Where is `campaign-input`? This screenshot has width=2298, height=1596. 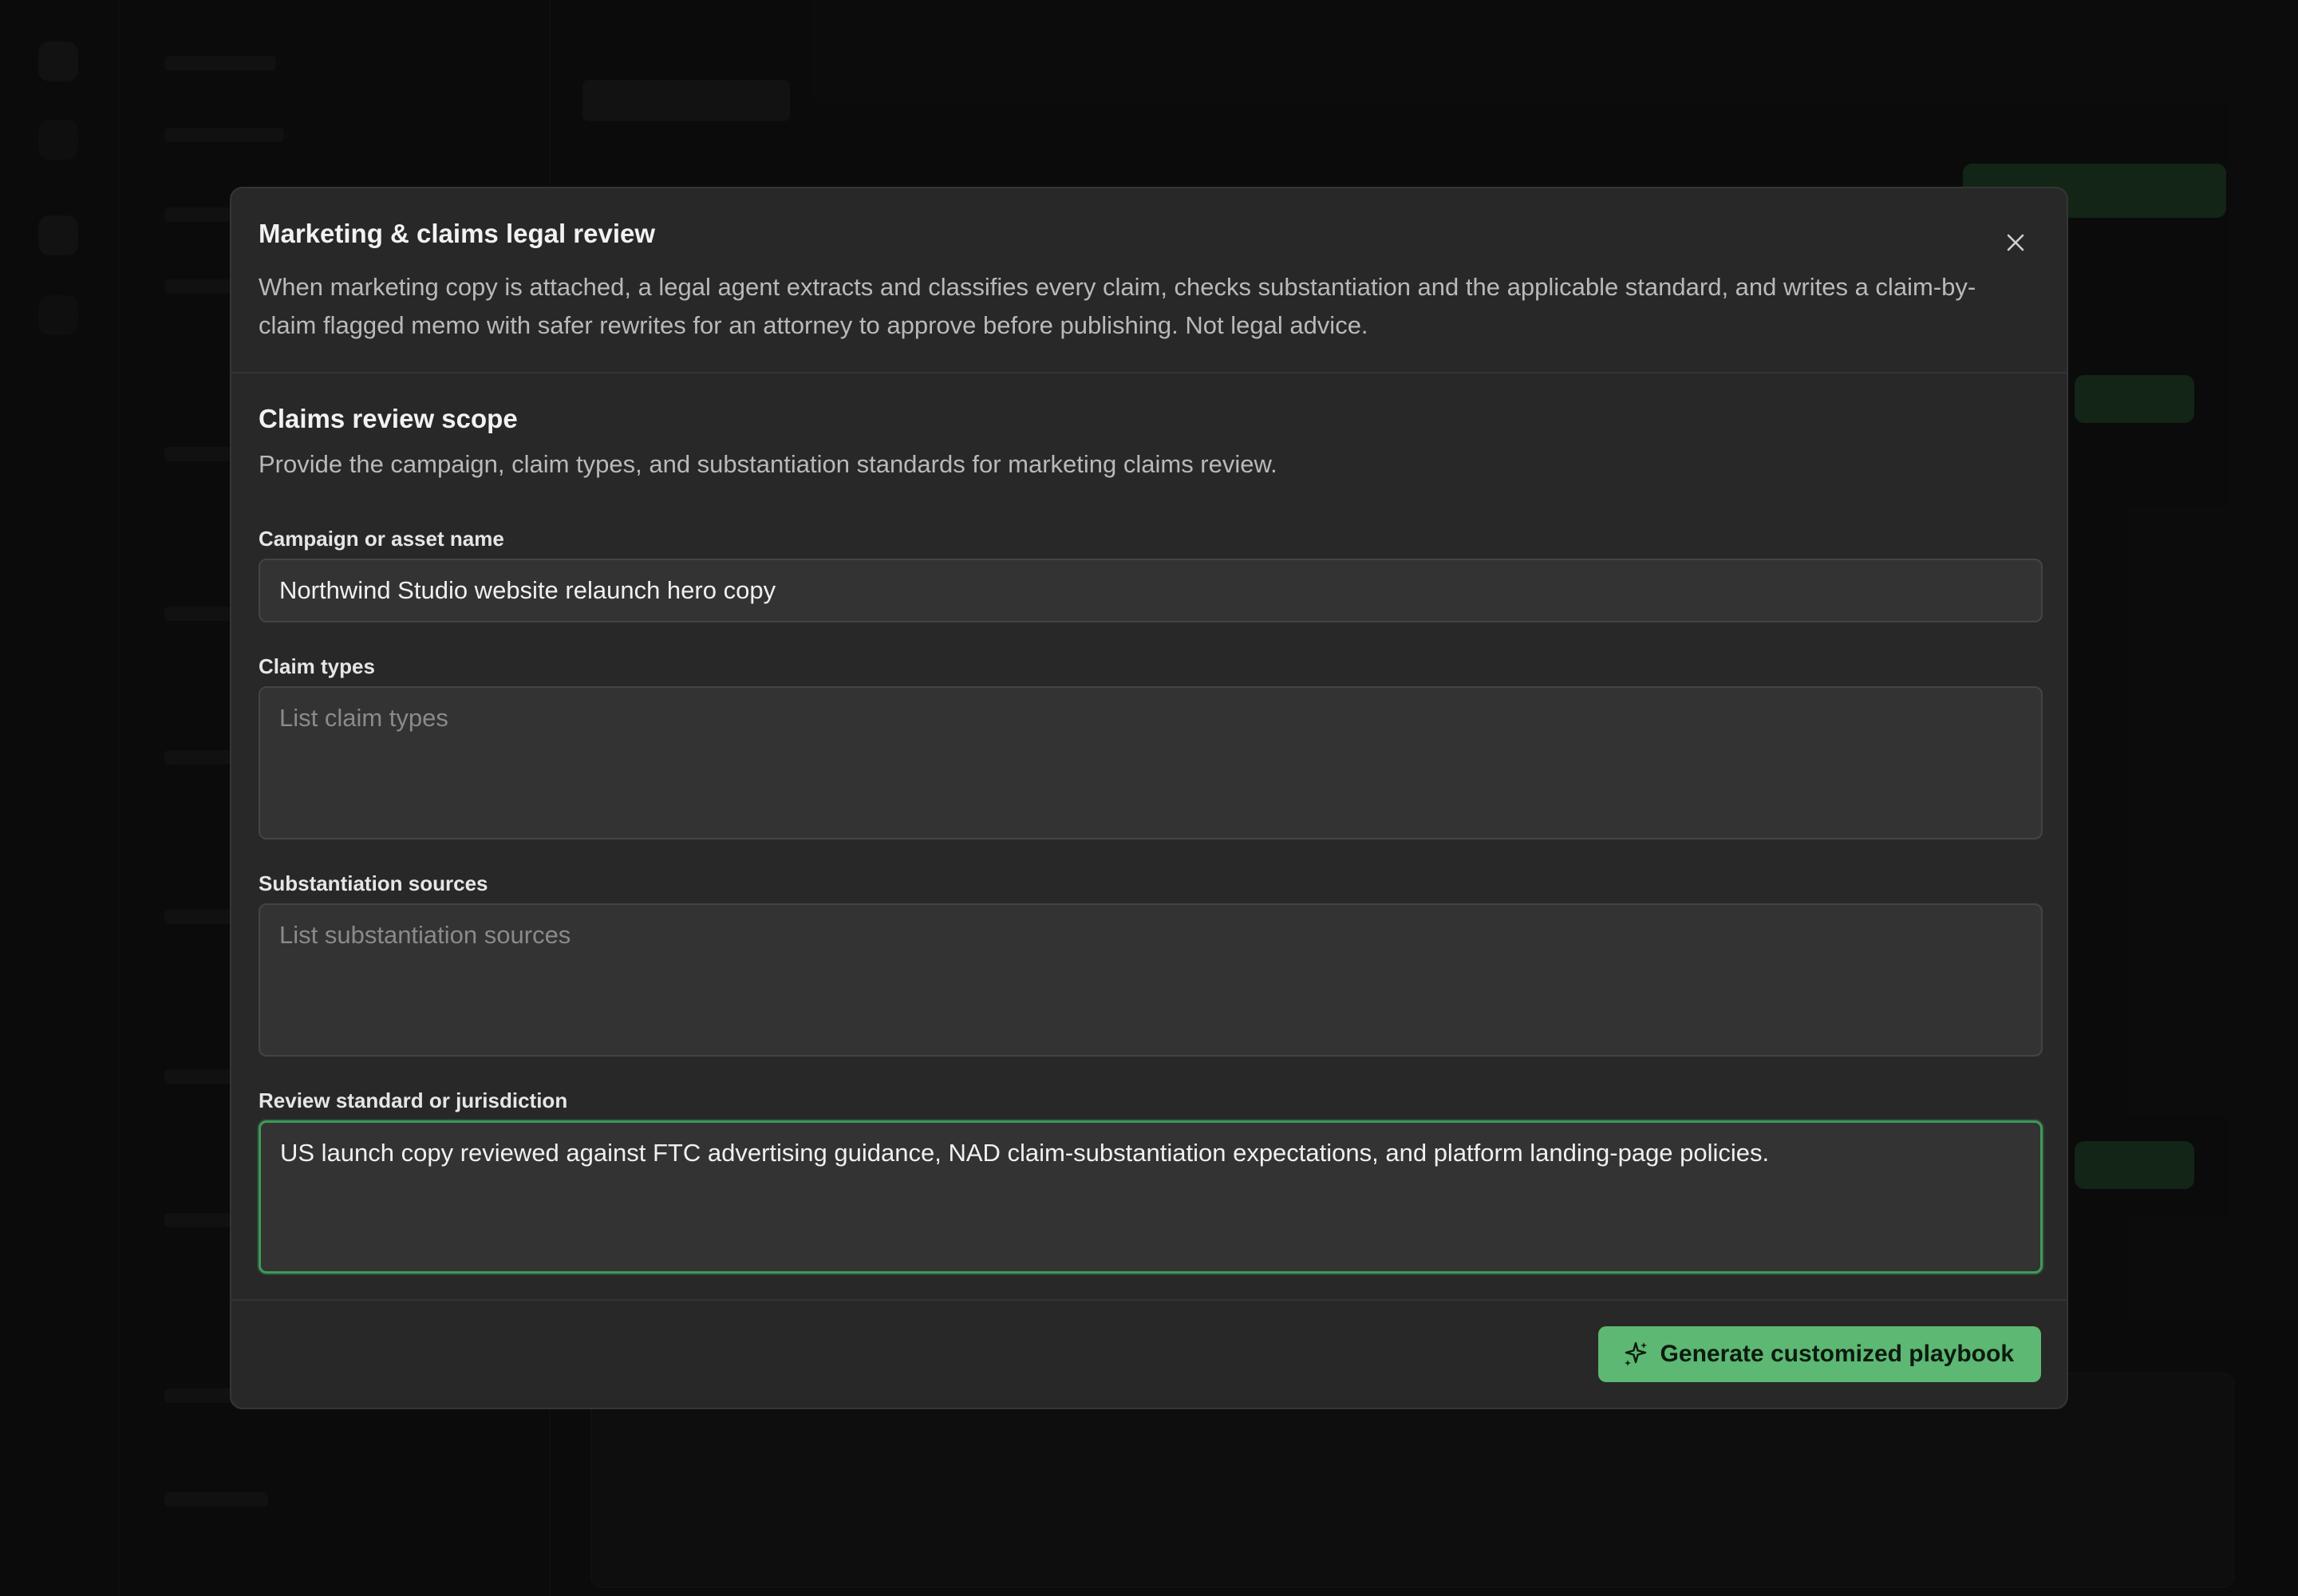
campaign-input is located at coordinates (1151, 590).